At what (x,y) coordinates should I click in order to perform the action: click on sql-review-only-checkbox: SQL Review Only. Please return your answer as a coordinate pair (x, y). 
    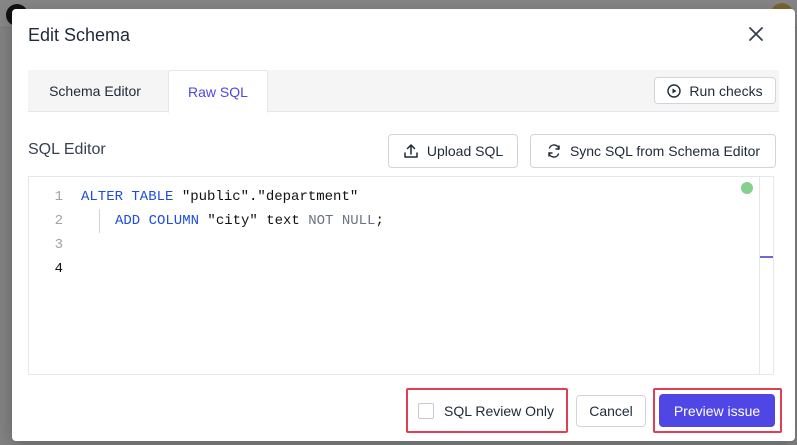
    Looking at the image, I should click on (486, 411).